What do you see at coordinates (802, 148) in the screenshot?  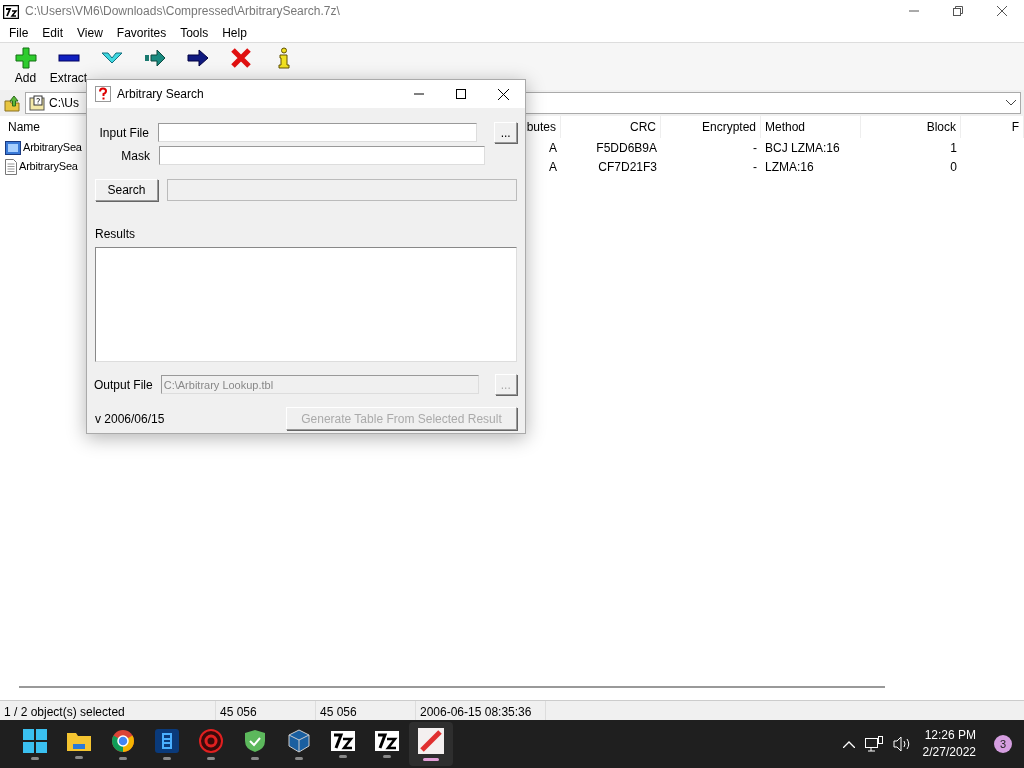 I see `table-cell-text: BCJ LZMA:16` at bounding box center [802, 148].